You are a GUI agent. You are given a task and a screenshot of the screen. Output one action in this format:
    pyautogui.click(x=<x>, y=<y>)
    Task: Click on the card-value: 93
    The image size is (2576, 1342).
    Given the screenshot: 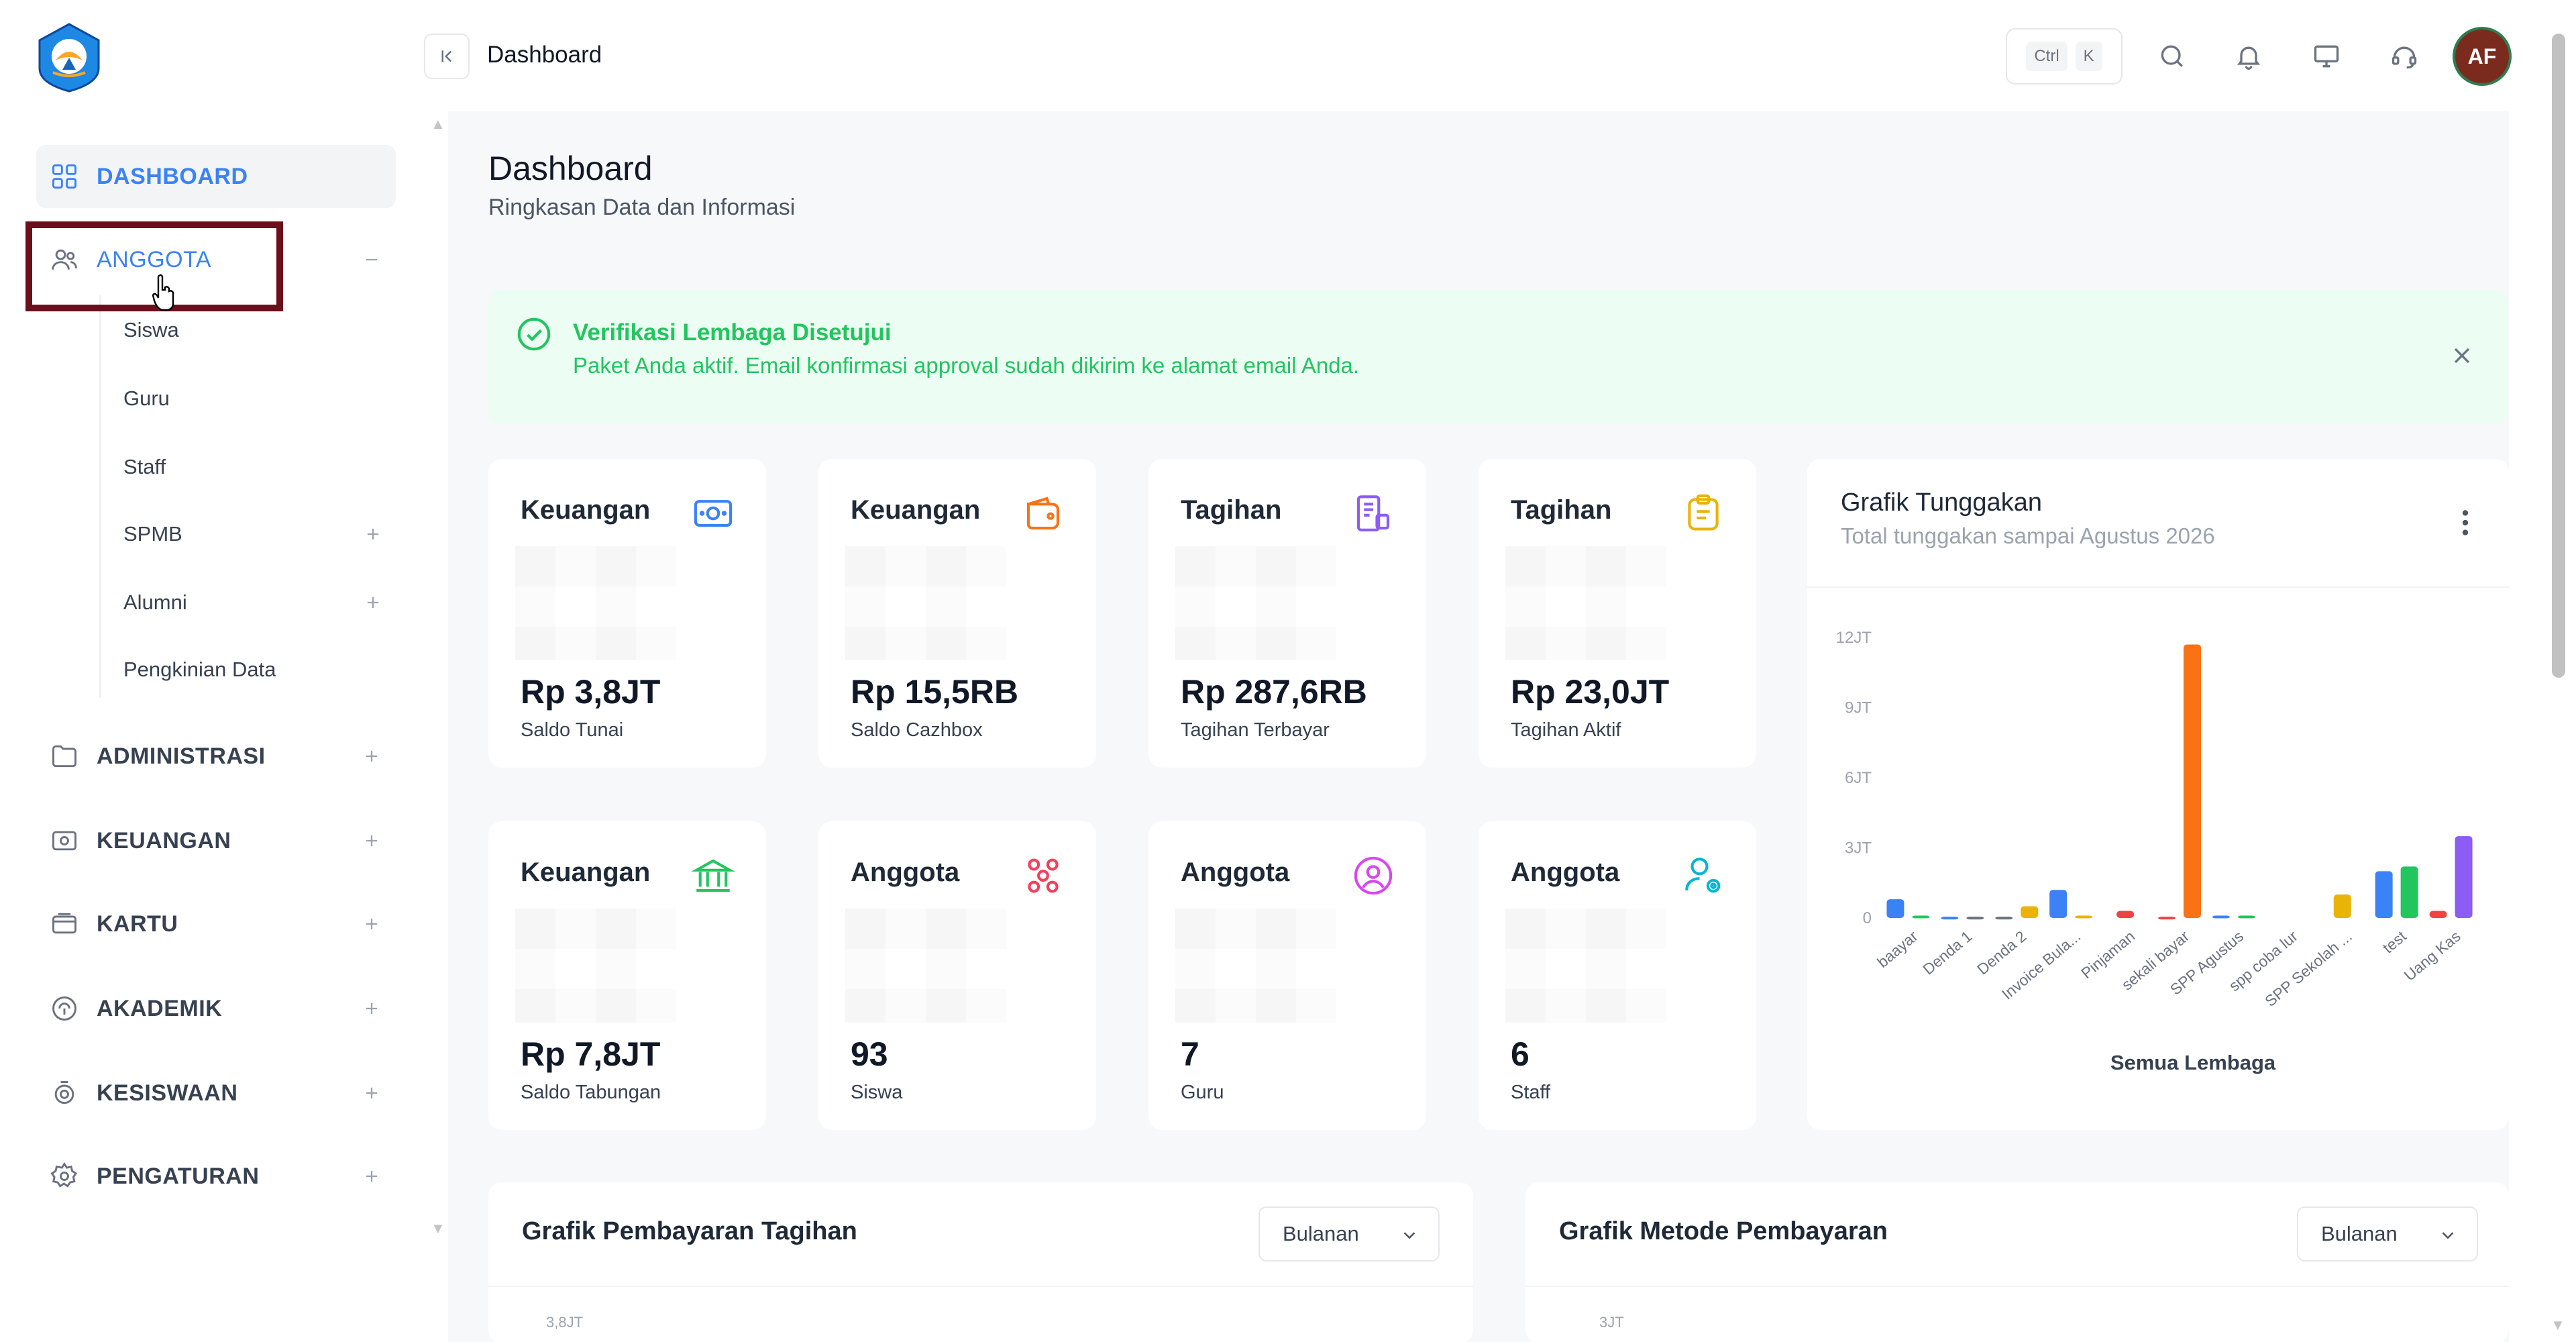 What is the action you would take?
    pyautogui.click(x=869, y=1054)
    